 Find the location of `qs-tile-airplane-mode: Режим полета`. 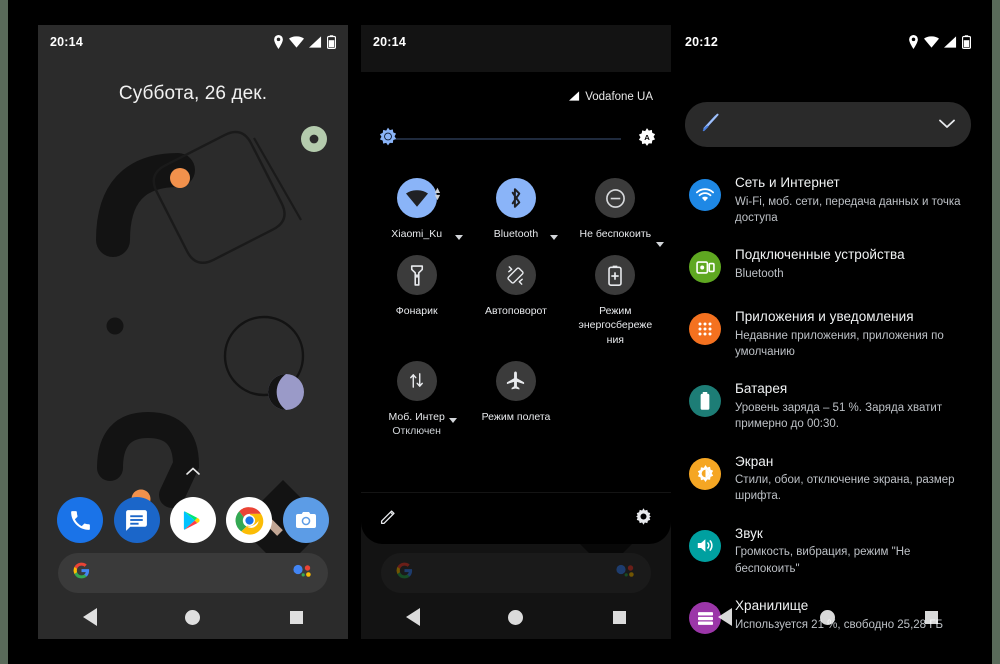

qs-tile-airplane-mode: Режим полета is located at coordinates (515, 397).